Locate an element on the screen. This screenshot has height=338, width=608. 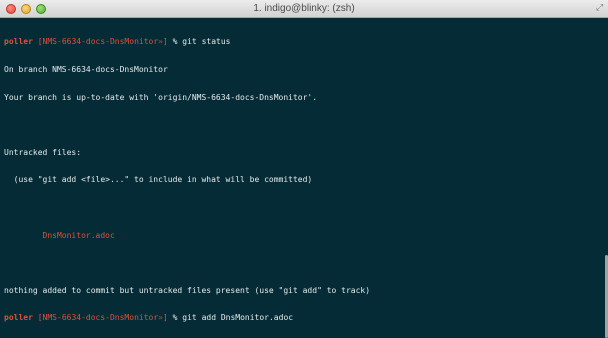
command-text: git add DnsMonitor.adoc is located at coordinates (238, 318).